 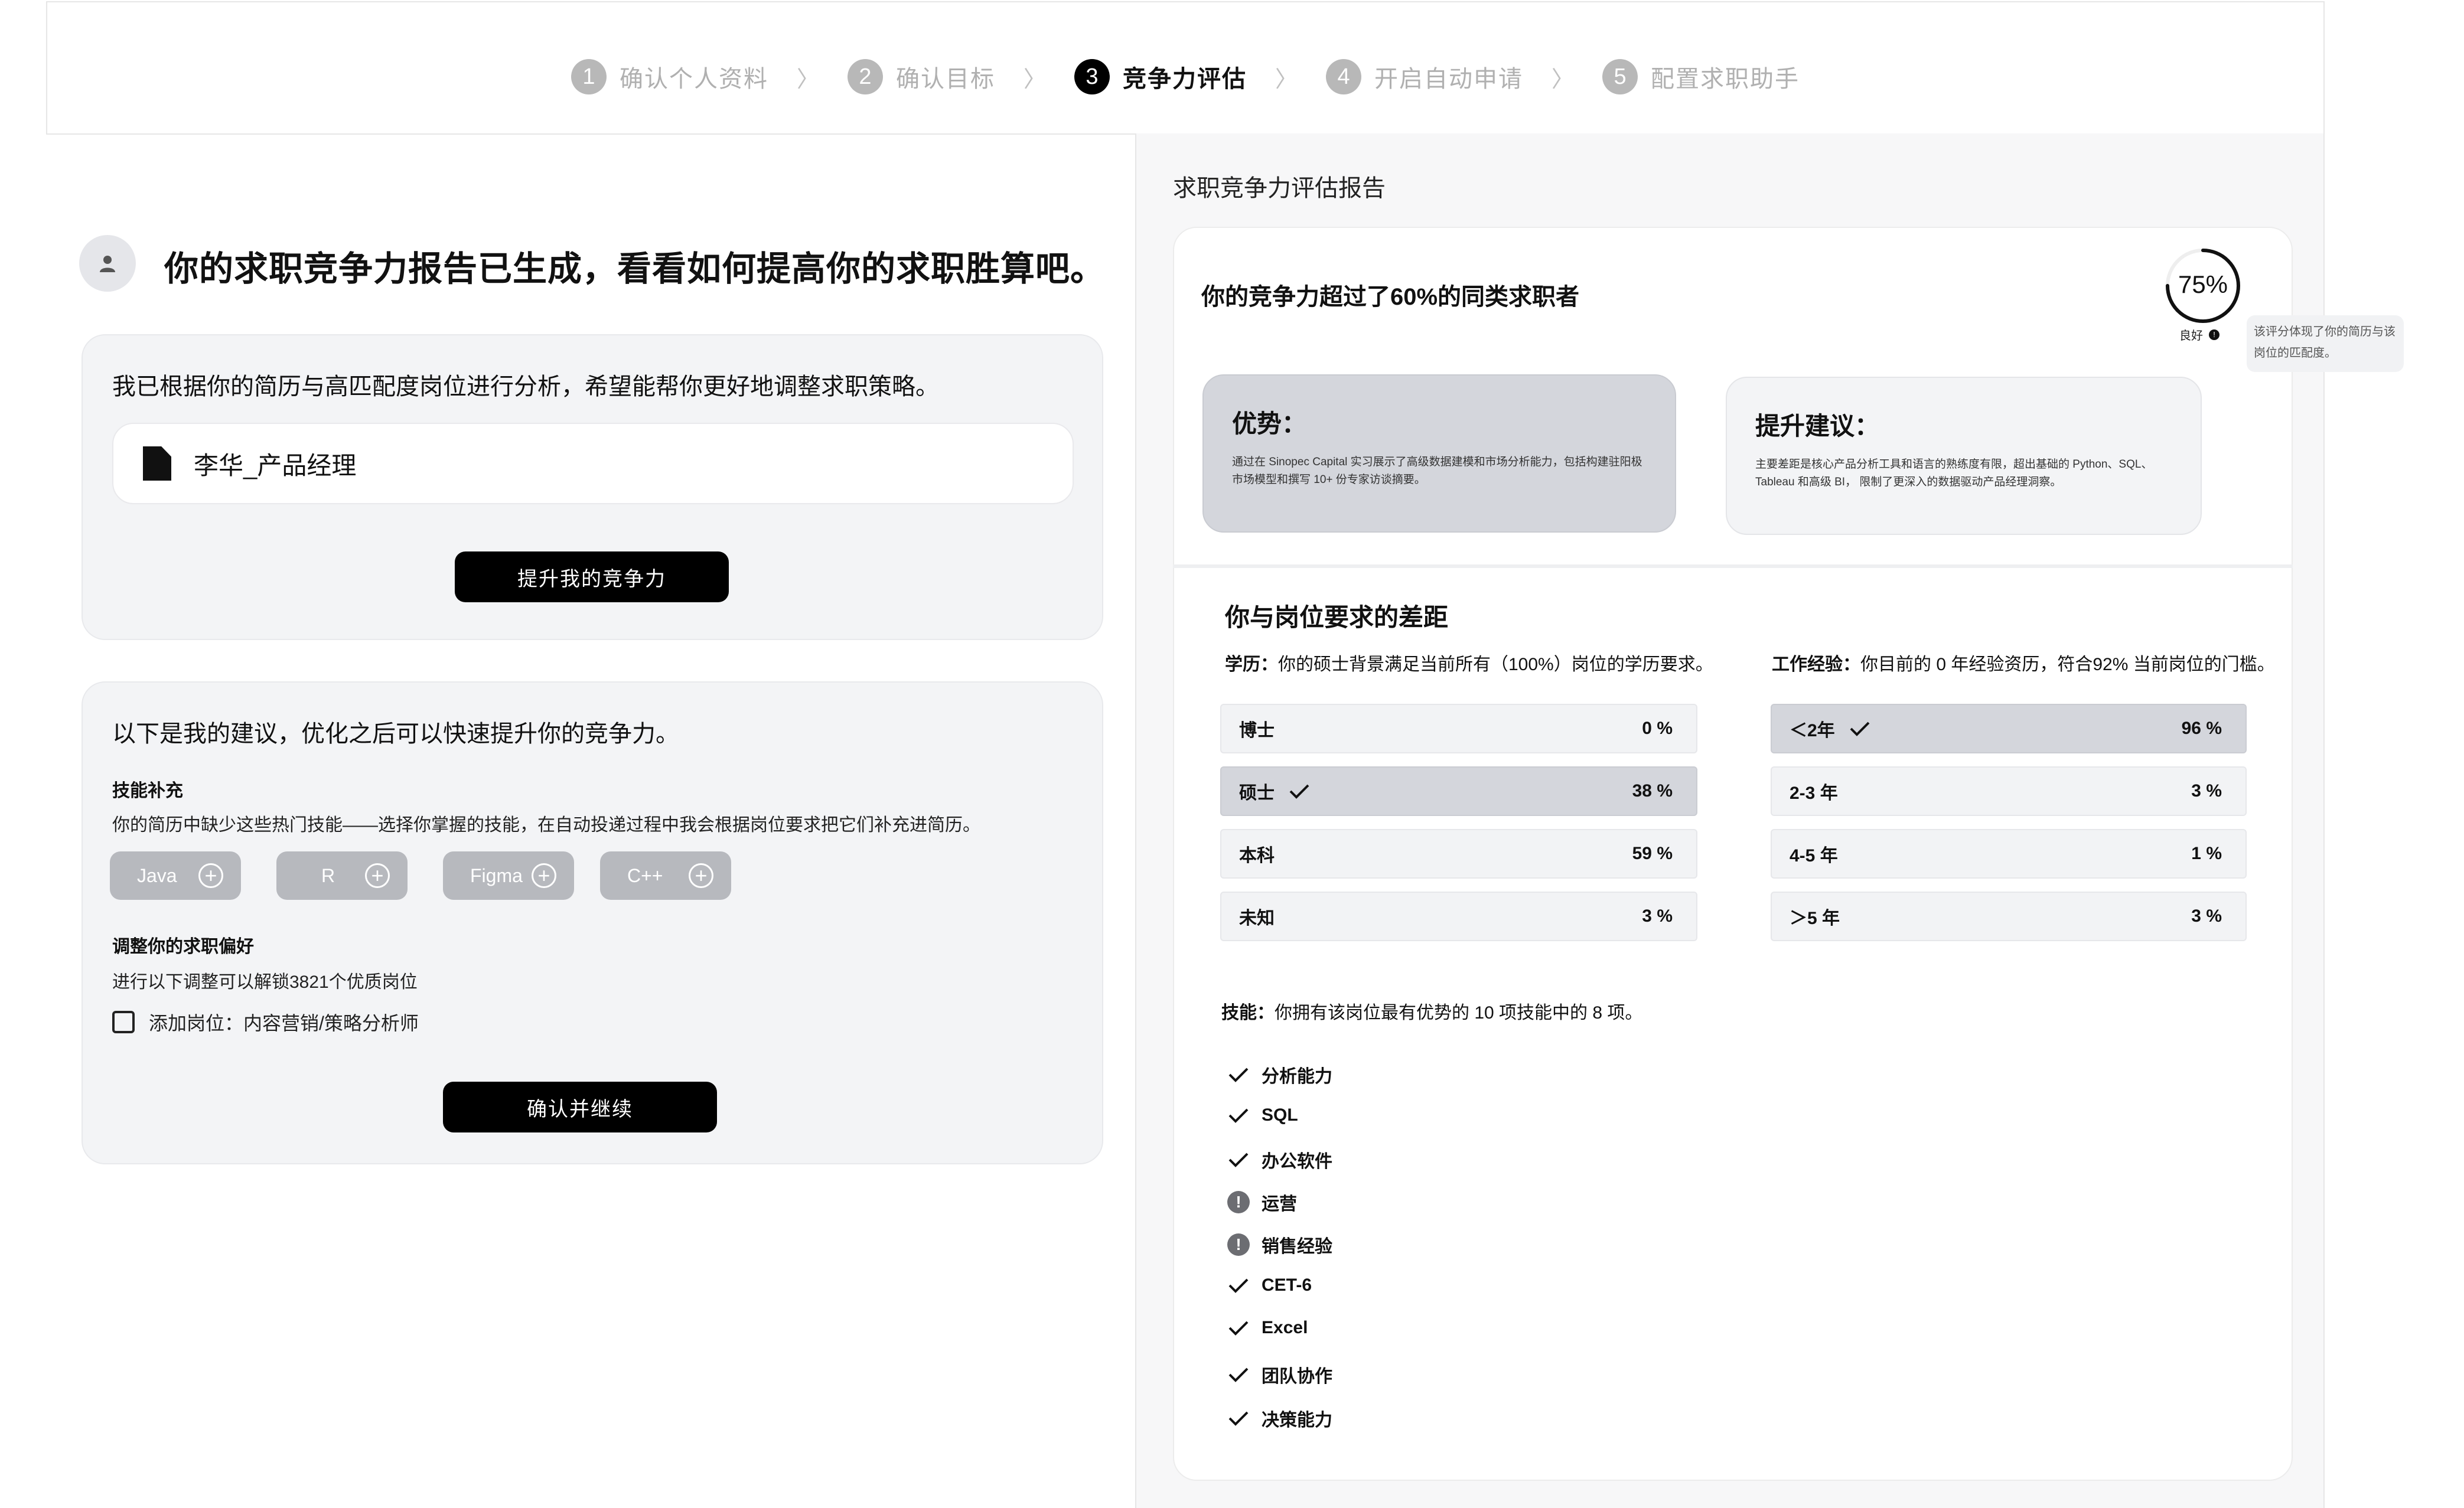 What do you see at coordinates (1458, 791) in the screenshot?
I see `education-row-master: 硕士 38 %` at bounding box center [1458, 791].